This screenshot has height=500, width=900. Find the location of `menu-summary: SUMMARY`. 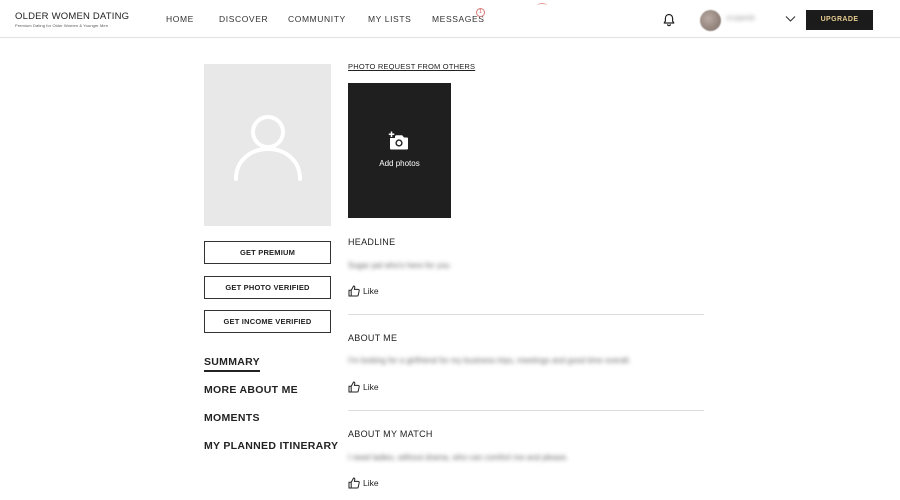

menu-summary: SUMMARY is located at coordinates (232, 364).